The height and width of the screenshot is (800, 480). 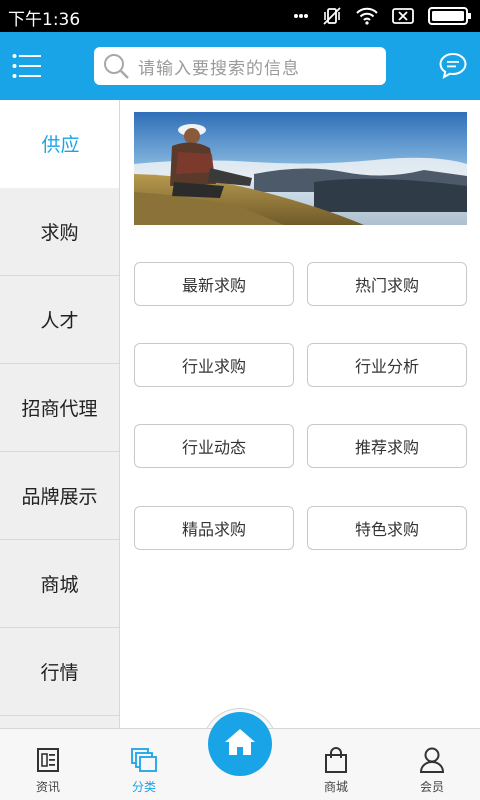 I want to click on nav-item-member: 会员, so click(x=432, y=764).